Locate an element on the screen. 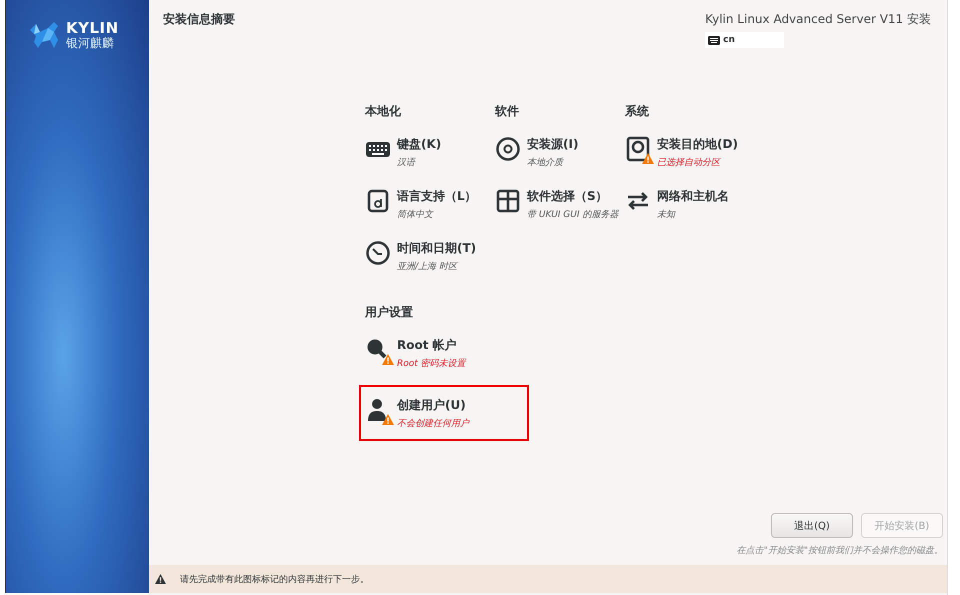  spoke-title: Root 帐户 is located at coordinates (427, 345).